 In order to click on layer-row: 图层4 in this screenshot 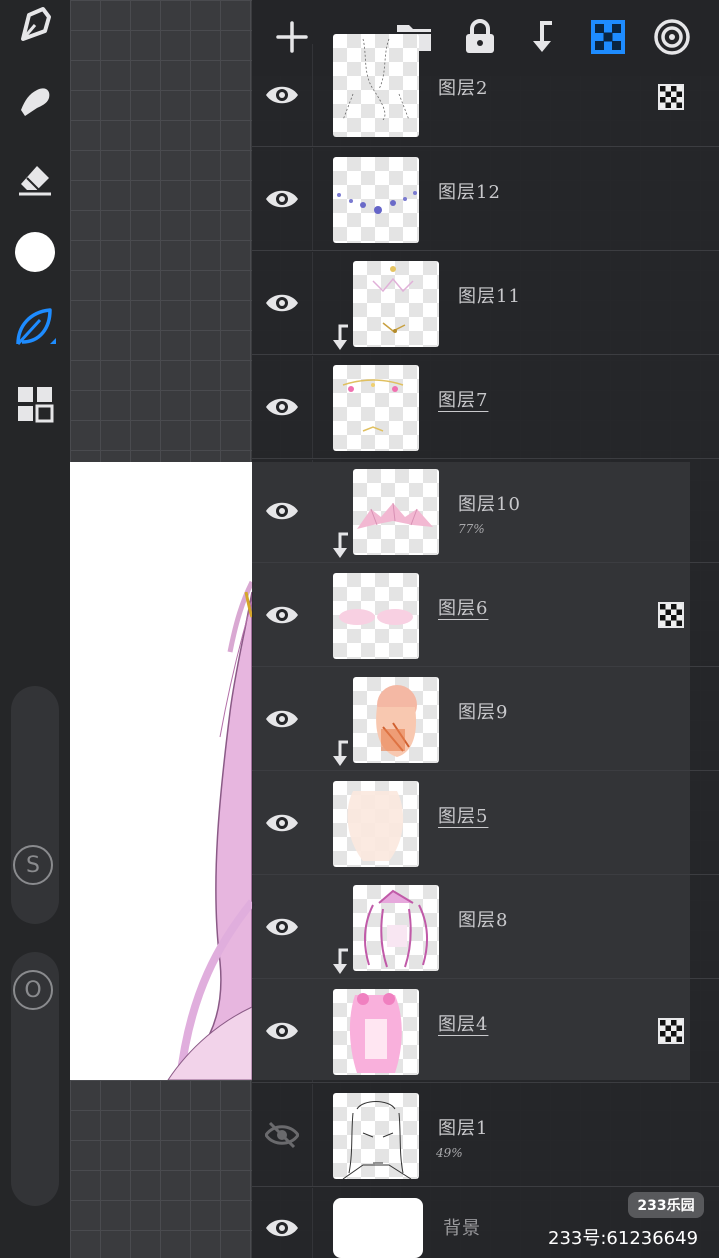, I will do `click(485, 1031)`.